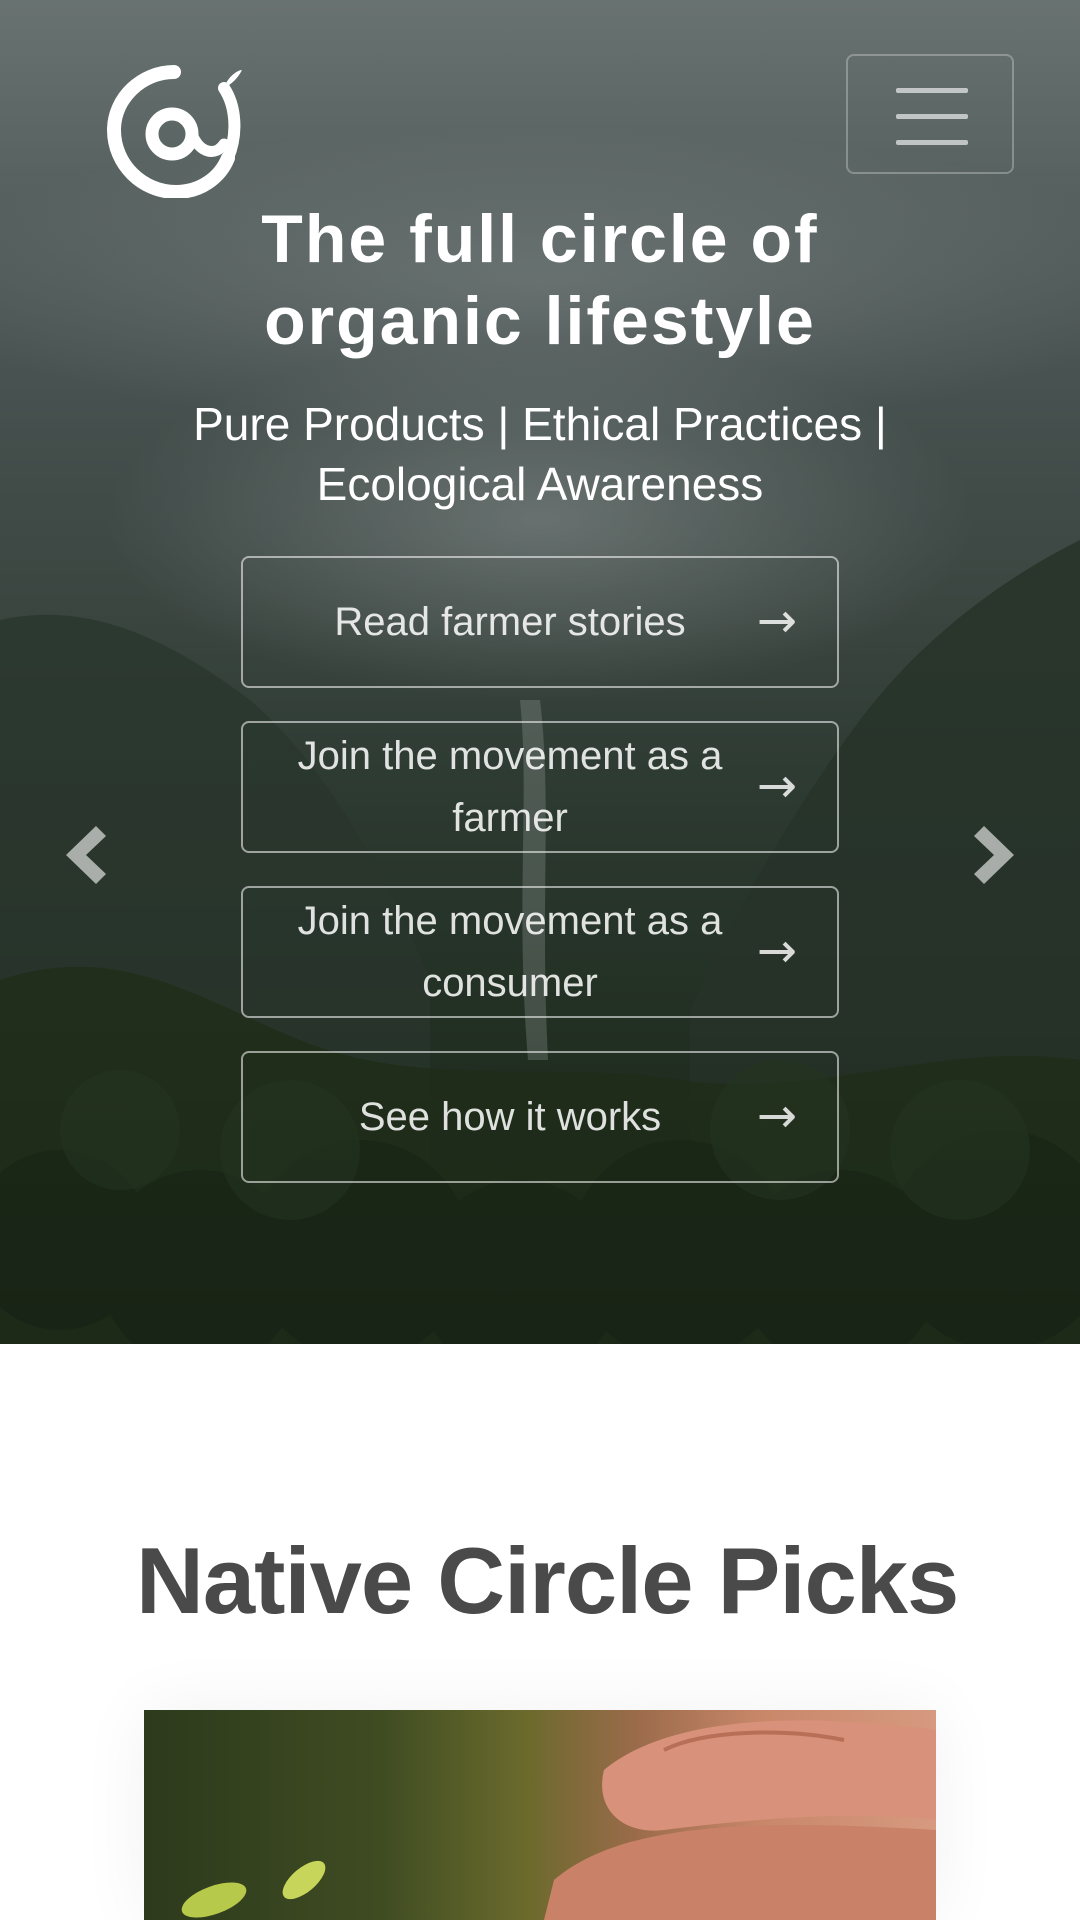 The image size is (1080, 1920). I want to click on hand-with-seedling-illustration, so click(558, 1820).